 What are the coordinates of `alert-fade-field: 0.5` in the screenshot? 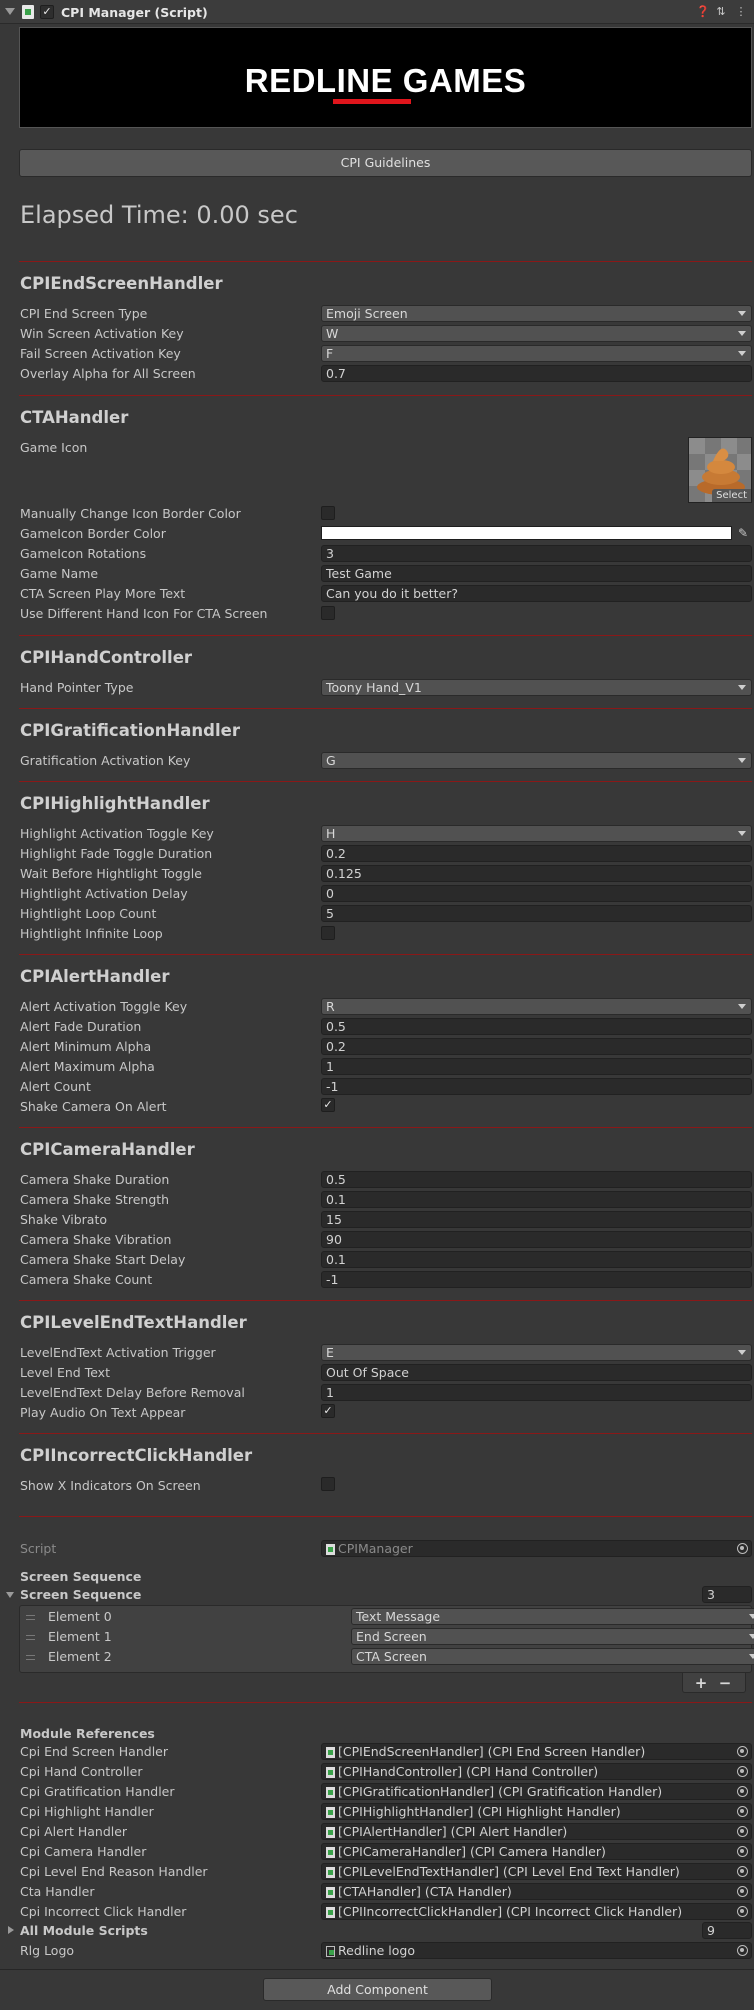 It's located at (536, 1026).